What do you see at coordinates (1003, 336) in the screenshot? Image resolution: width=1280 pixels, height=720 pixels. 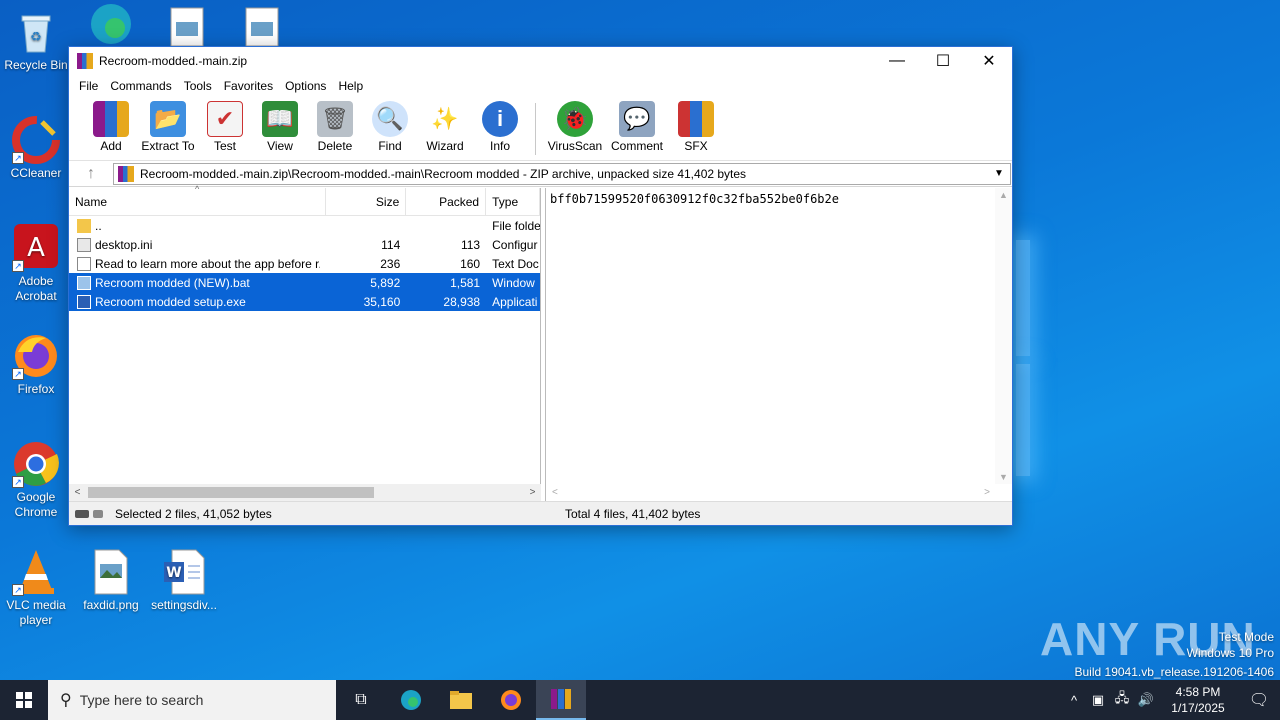 I see `vertical-scrollbar: ▲ ▼` at bounding box center [1003, 336].